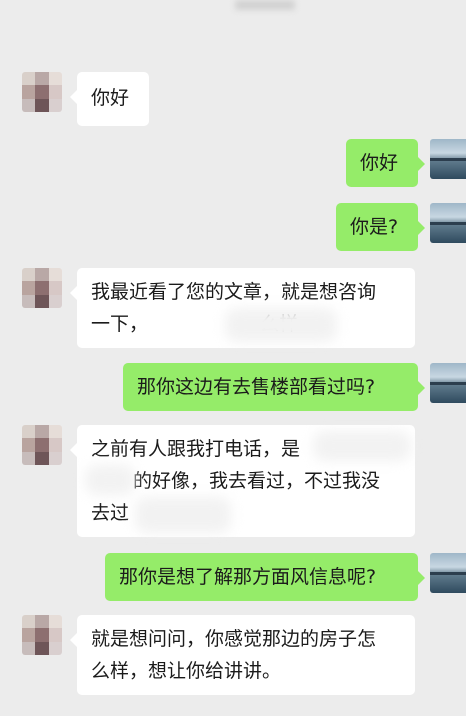  I want to click on message-bubble: 你是?, so click(380, 227).